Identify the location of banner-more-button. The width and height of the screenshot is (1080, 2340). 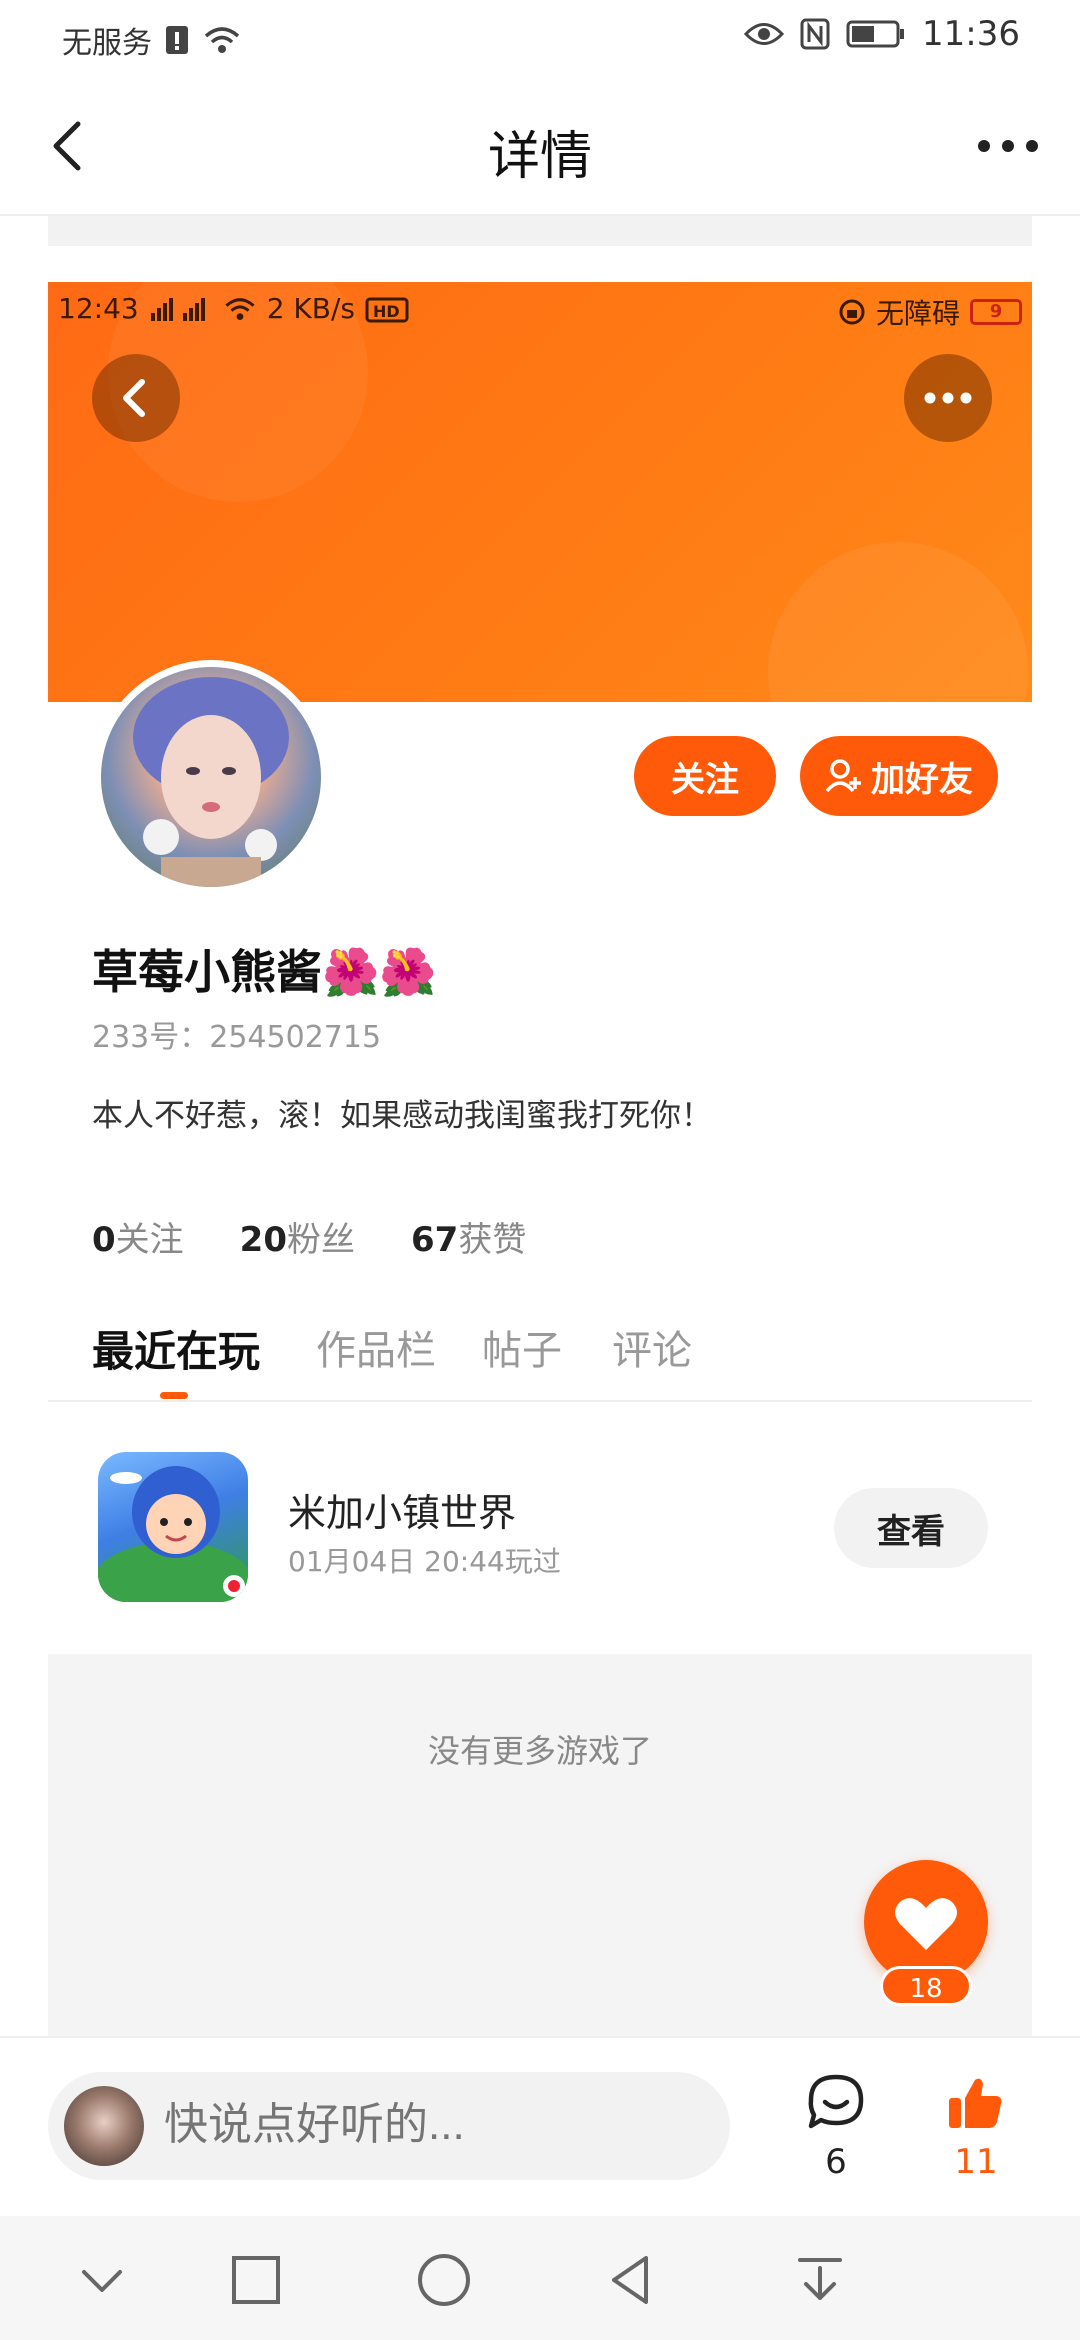
(948, 398).